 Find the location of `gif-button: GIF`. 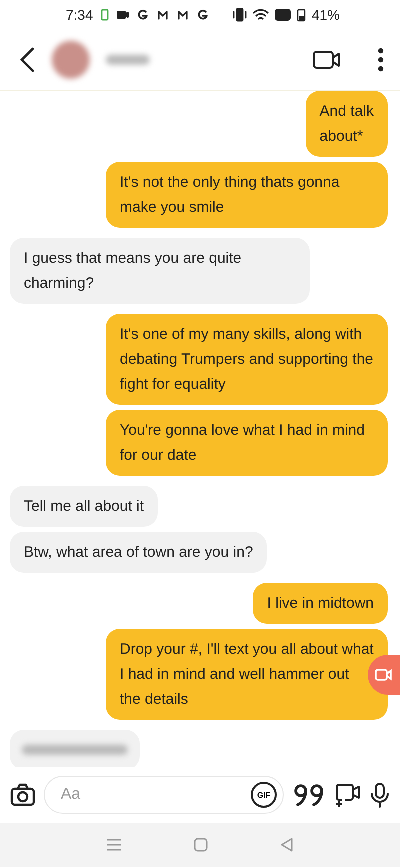

gif-button: GIF is located at coordinates (264, 795).